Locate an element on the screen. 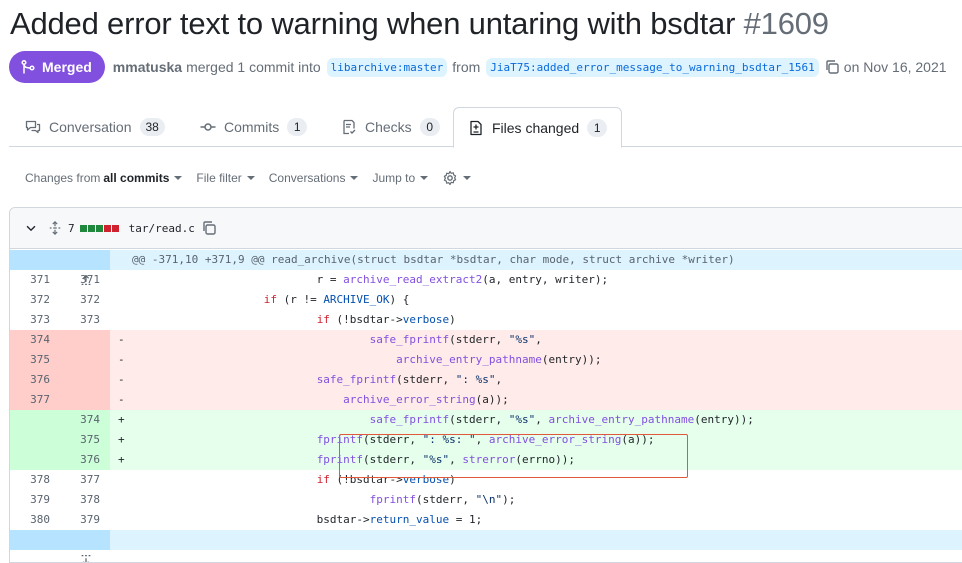 Image resolution: width=962 pixels, height=563 pixels. old-line-number: 376 is located at coordinates (35, 380).